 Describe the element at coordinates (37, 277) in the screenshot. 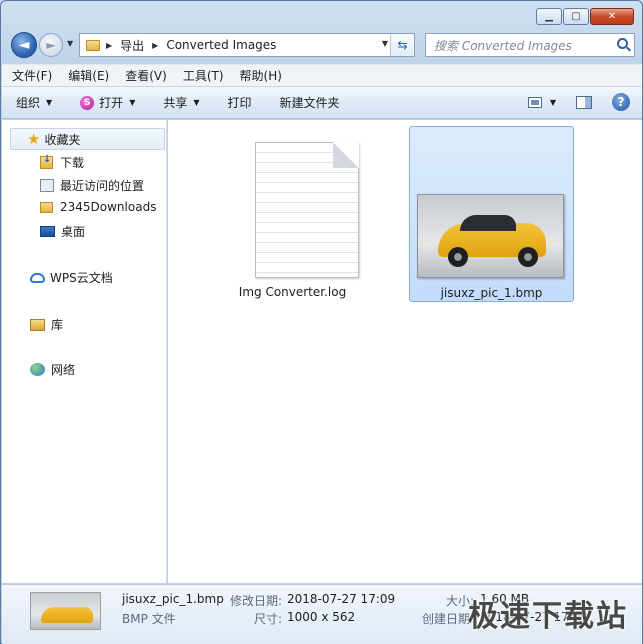

I see `cloud-icon` at that location.